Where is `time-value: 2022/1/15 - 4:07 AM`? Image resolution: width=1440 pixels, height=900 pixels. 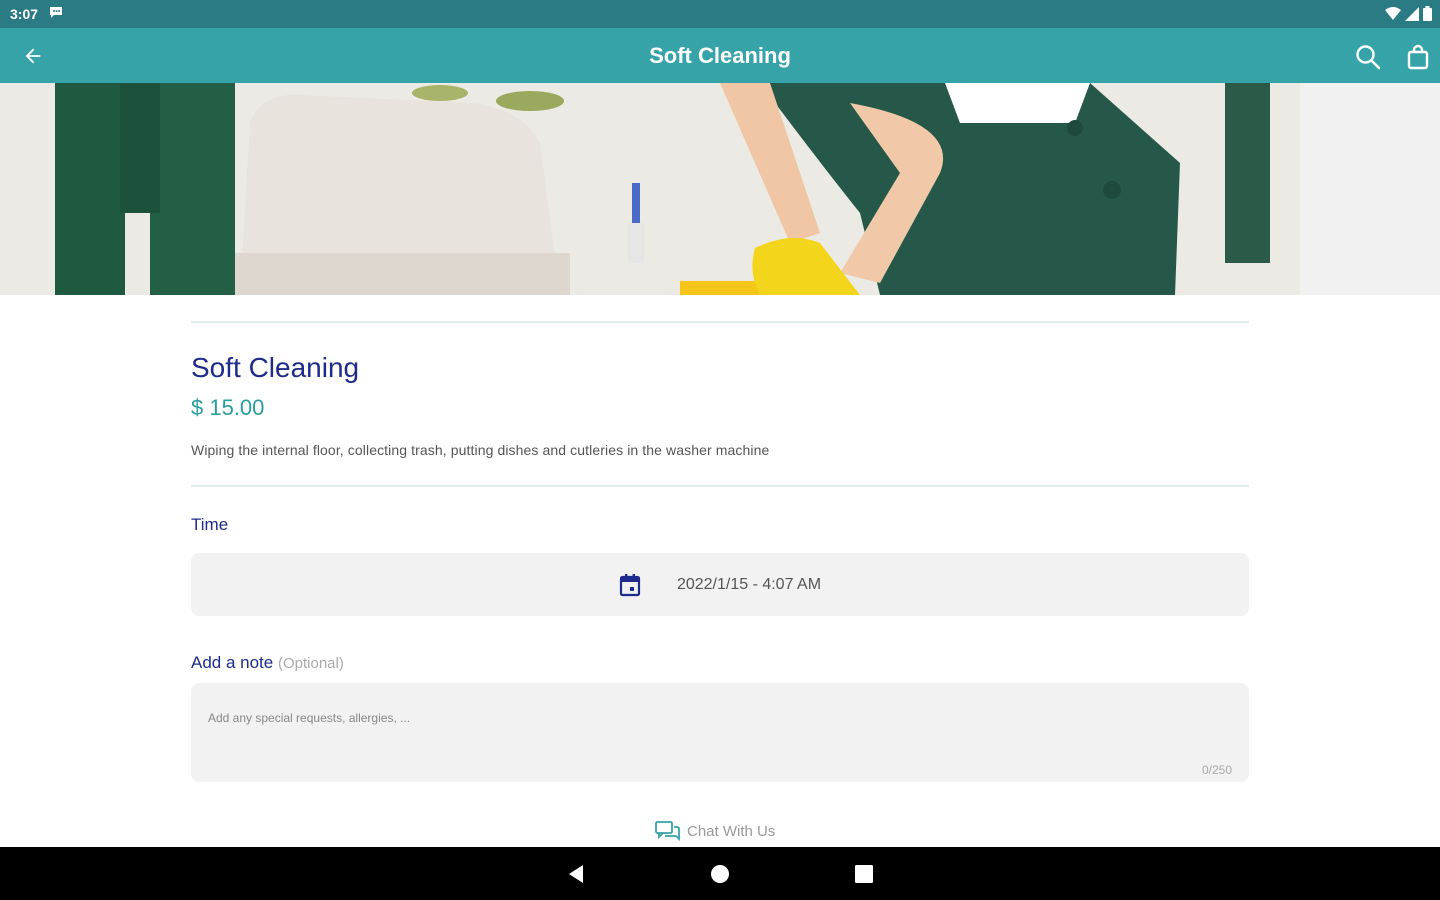 time-value: 2022/1/15 - 4:07 AM is located at coordinates (749, 584).